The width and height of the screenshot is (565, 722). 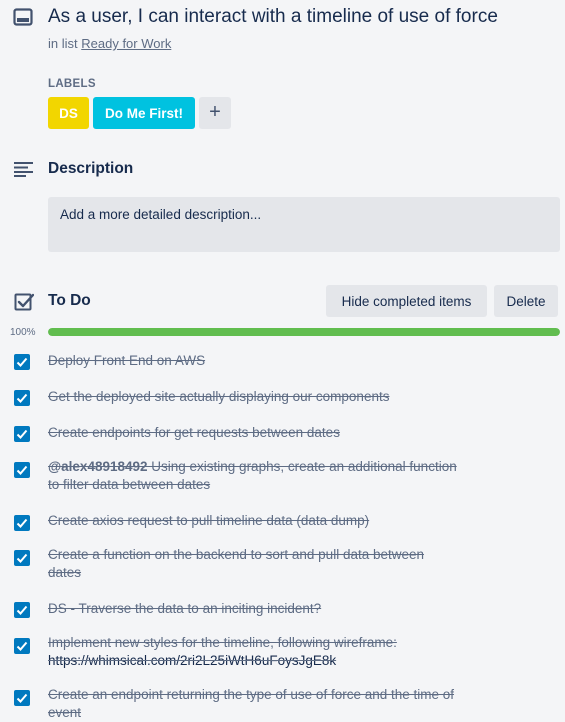 I want to click on in-list-prefix: in list, so click(x=63, y=43).